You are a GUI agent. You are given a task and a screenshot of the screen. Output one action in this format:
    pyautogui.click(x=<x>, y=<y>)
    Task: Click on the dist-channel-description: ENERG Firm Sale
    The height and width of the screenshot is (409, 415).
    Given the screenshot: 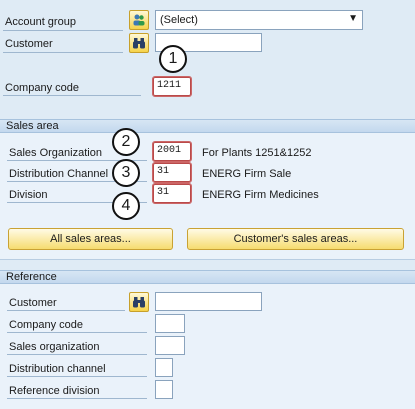 What is the action you would take?
    pyautogui.click(x=247, y=174)
    